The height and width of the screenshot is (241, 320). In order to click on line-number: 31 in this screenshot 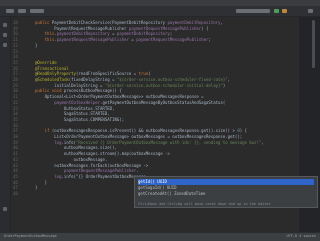, I will do `click(15, 97)`.